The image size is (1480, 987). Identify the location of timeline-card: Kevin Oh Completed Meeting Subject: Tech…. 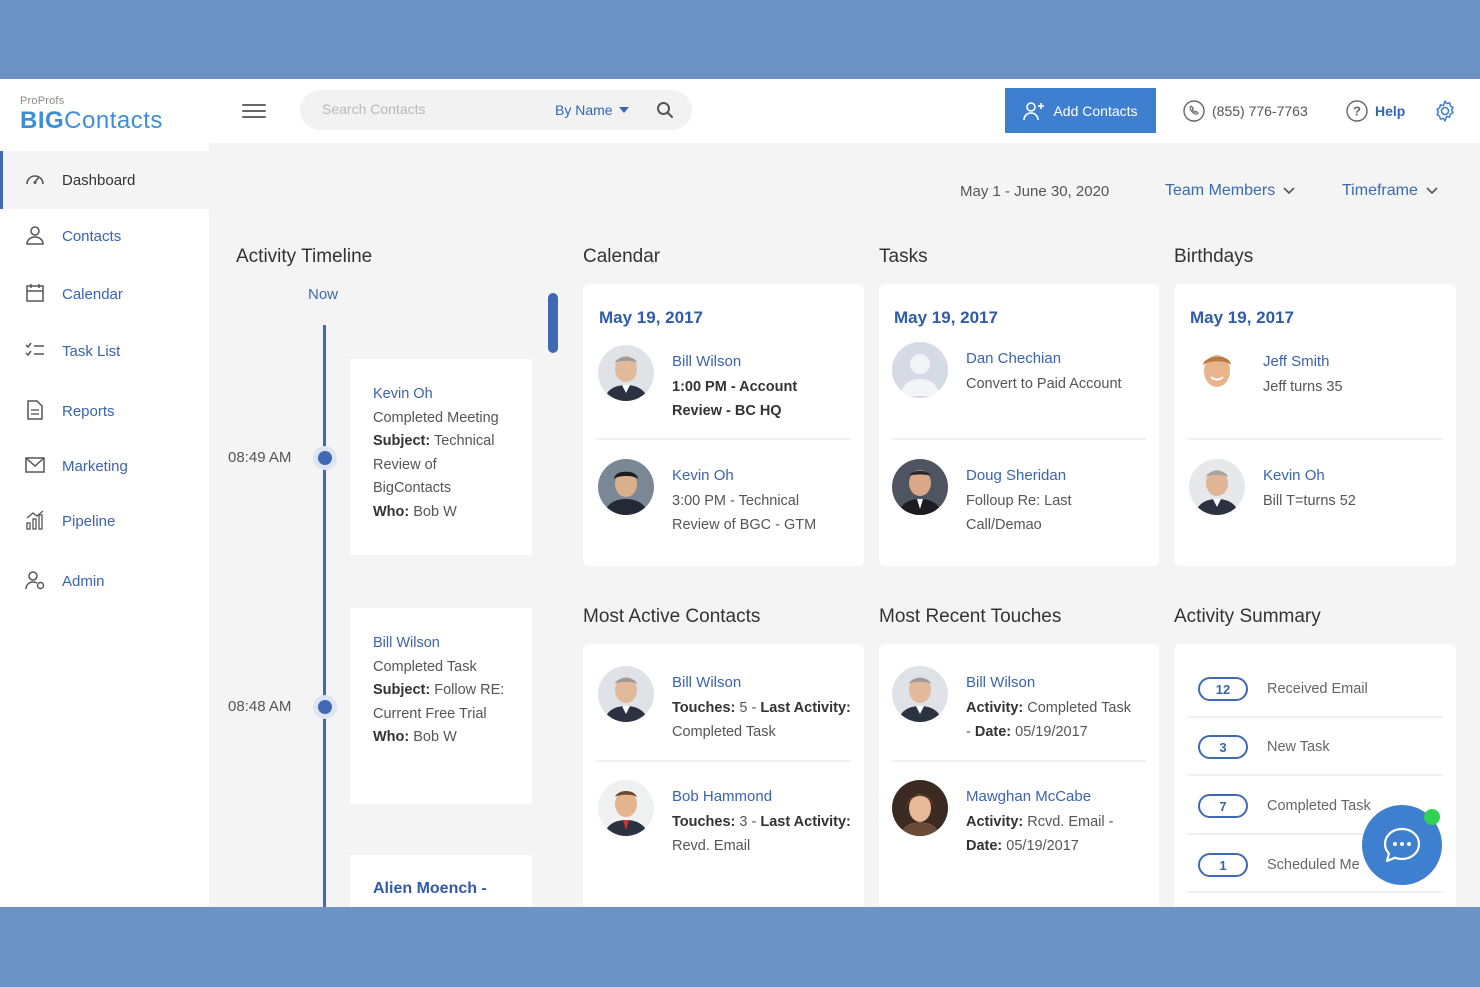
(441, 457).